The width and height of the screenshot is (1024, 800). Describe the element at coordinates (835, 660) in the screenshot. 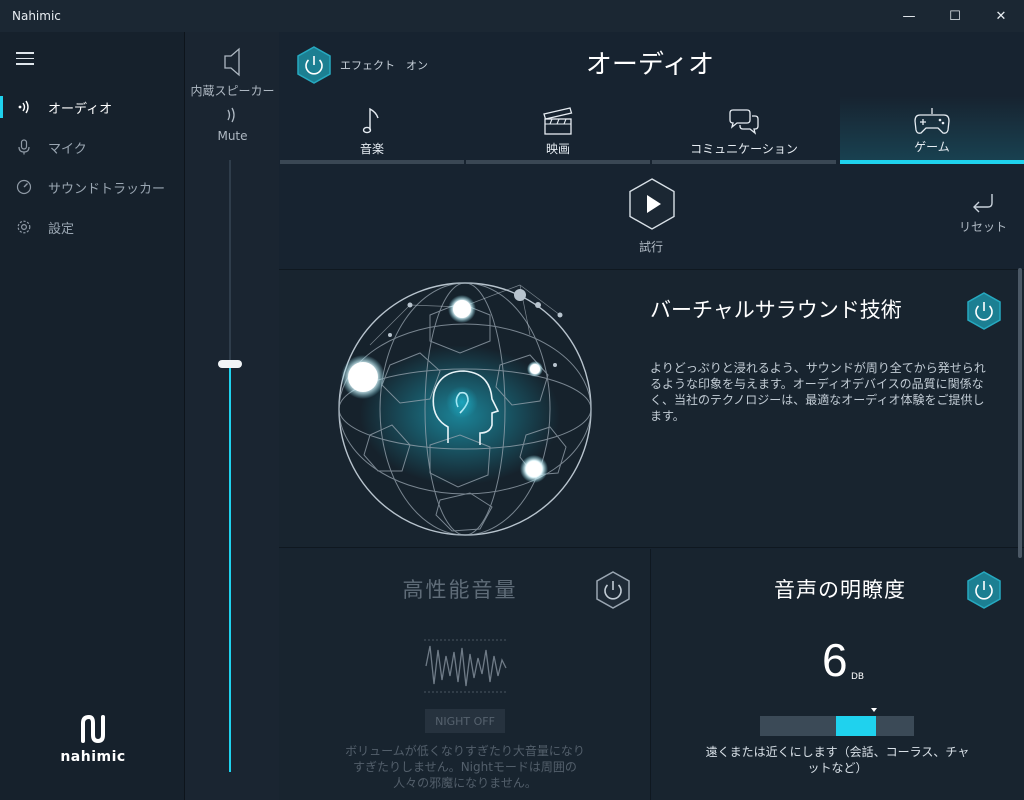

I see `voice-clarity-value: 6` at that location.